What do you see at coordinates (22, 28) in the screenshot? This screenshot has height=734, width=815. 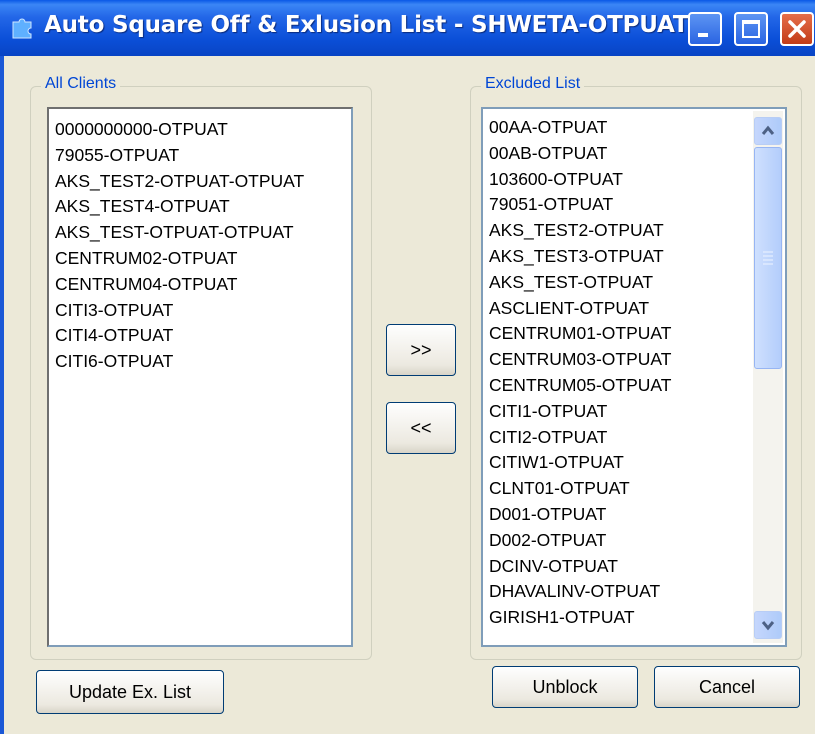 I see `puzzle-app-icon` at bounding box center [22, 28].